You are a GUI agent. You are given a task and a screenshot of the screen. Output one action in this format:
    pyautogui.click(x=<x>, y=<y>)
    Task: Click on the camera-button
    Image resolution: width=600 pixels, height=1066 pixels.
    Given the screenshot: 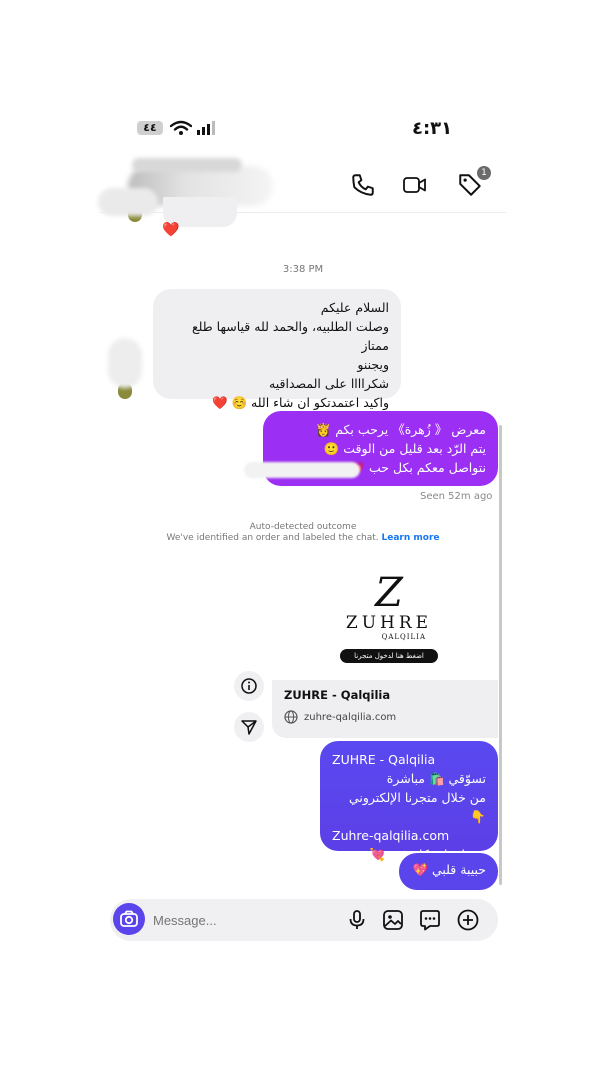 What is the action you would take?
    pyautogui.click(x=129, y=919)
    